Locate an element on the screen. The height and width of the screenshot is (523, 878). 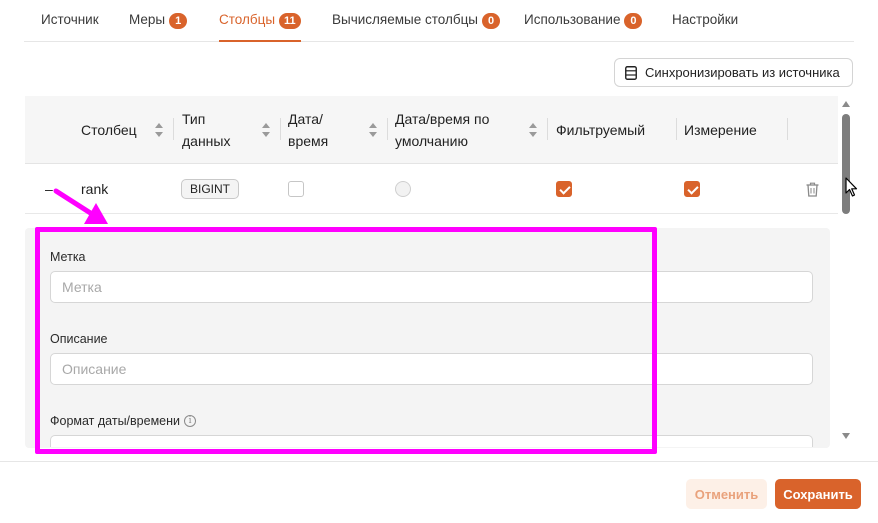
default-datetime-radio is located at coordinates (403, 189).